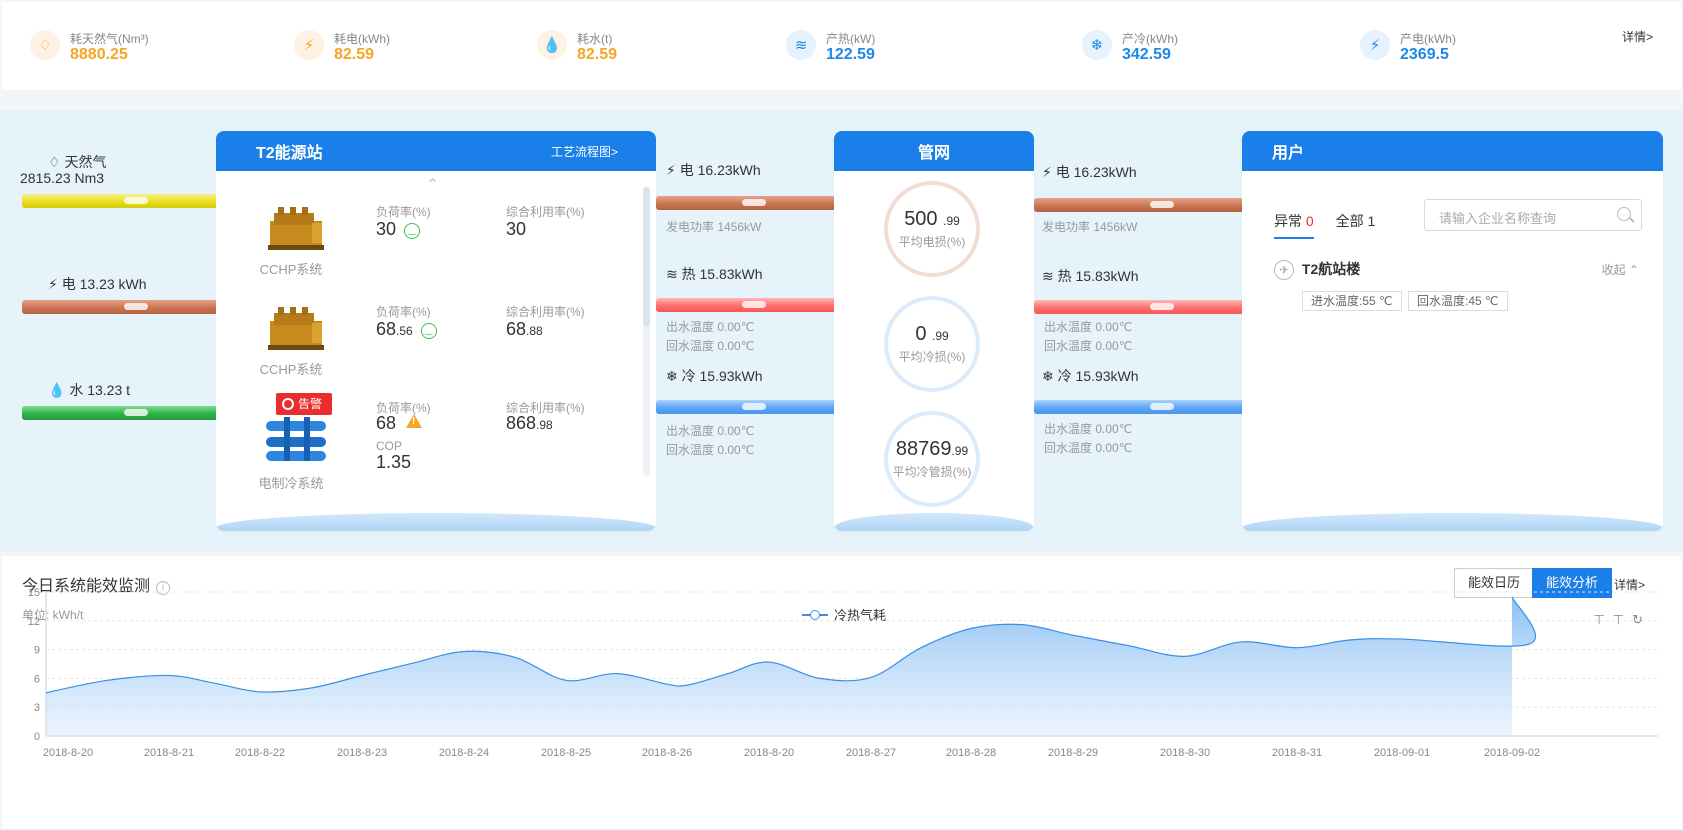 The height and width of the screenshot is (830, 1683). What do you see at coordinates (1297, 753) in the screenshot?
I see `x-tick-label: 2018-8-31` at bounding box center [1297, 753].